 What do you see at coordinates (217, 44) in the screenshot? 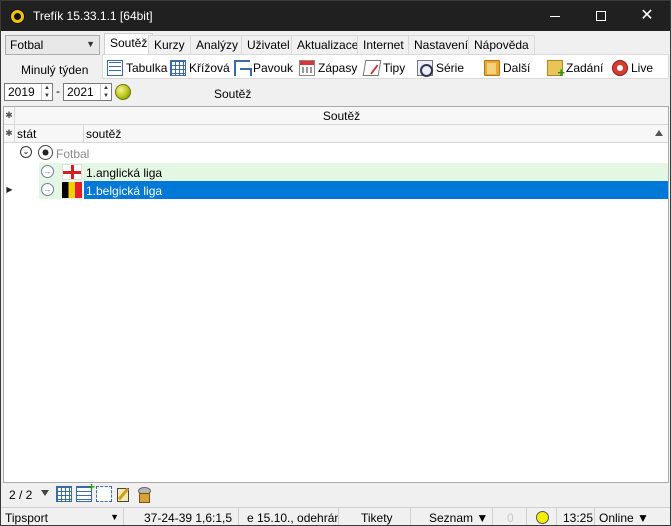
I see `tab-analyses: Analýzy` at bounding box center [217, 44].